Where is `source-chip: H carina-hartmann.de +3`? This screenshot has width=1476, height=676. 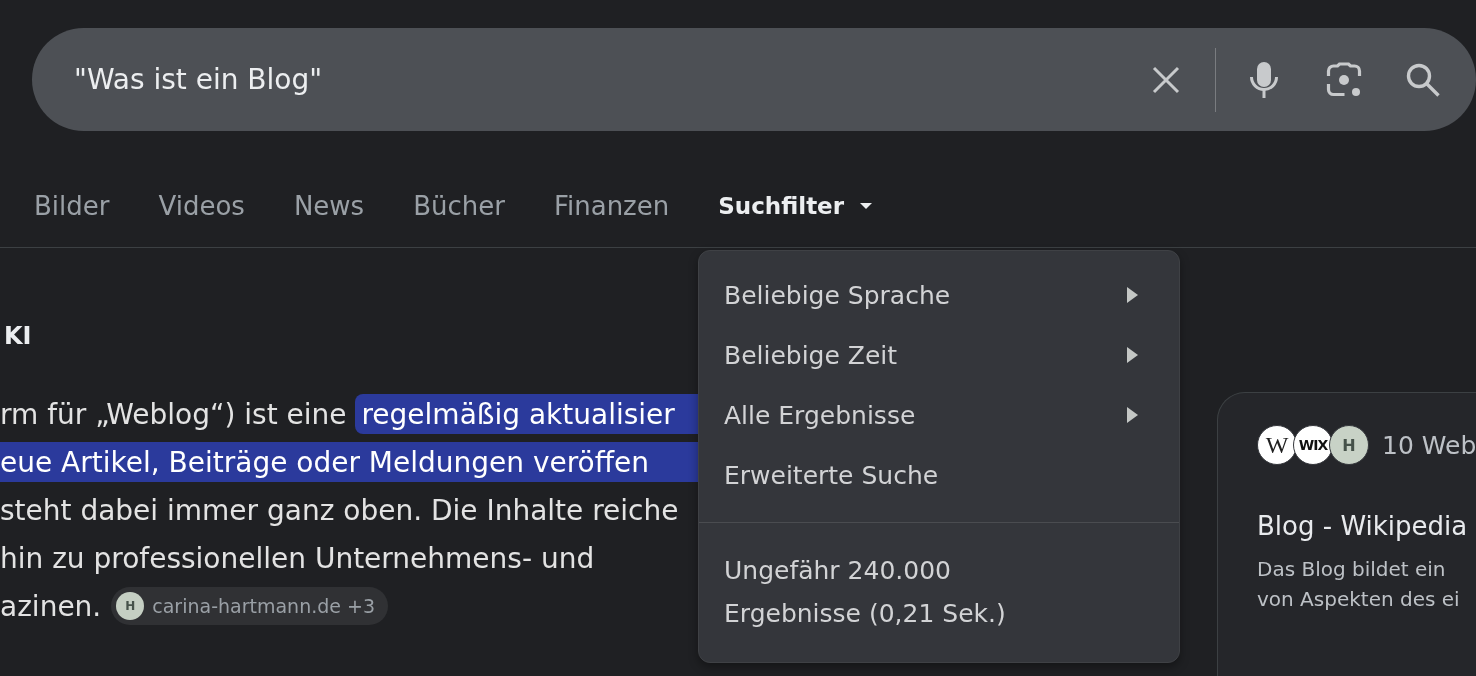
source-chip: H carina-hartmann.de +3 is located at coordinates (249, 606).